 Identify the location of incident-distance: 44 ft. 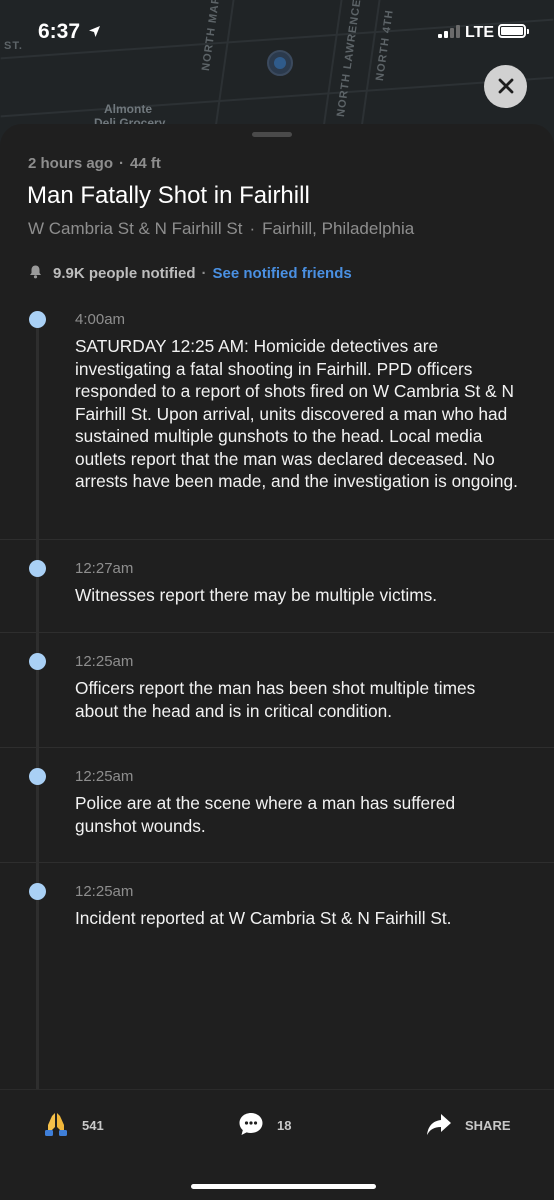
(145, 163).